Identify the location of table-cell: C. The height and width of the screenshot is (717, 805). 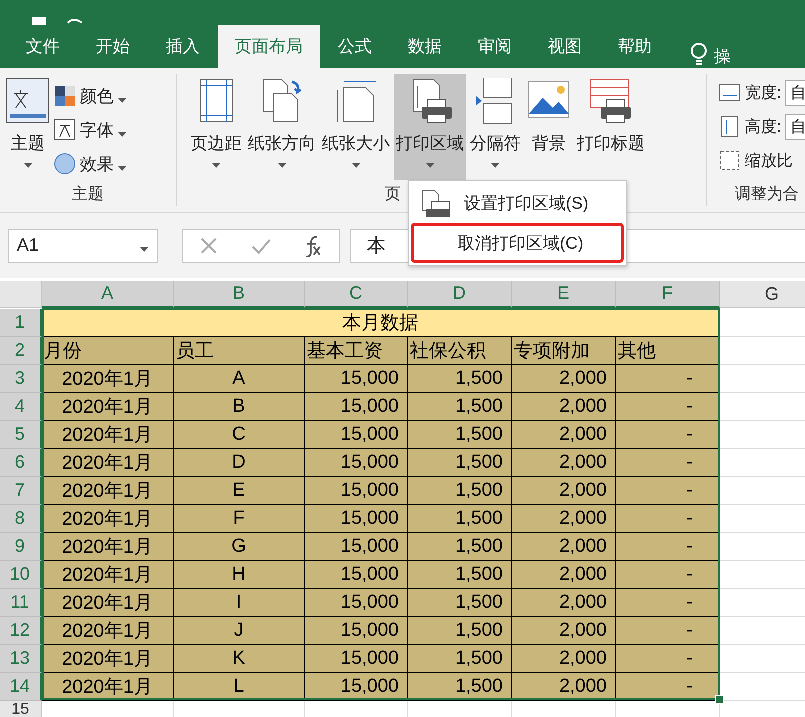
(239, 435).